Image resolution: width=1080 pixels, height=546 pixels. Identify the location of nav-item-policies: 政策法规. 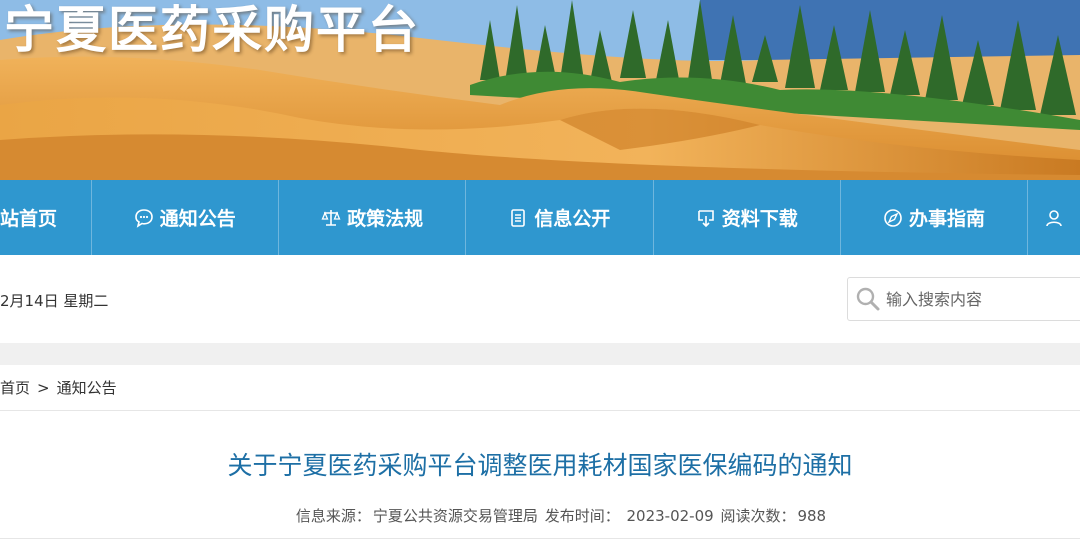
(373, 217).